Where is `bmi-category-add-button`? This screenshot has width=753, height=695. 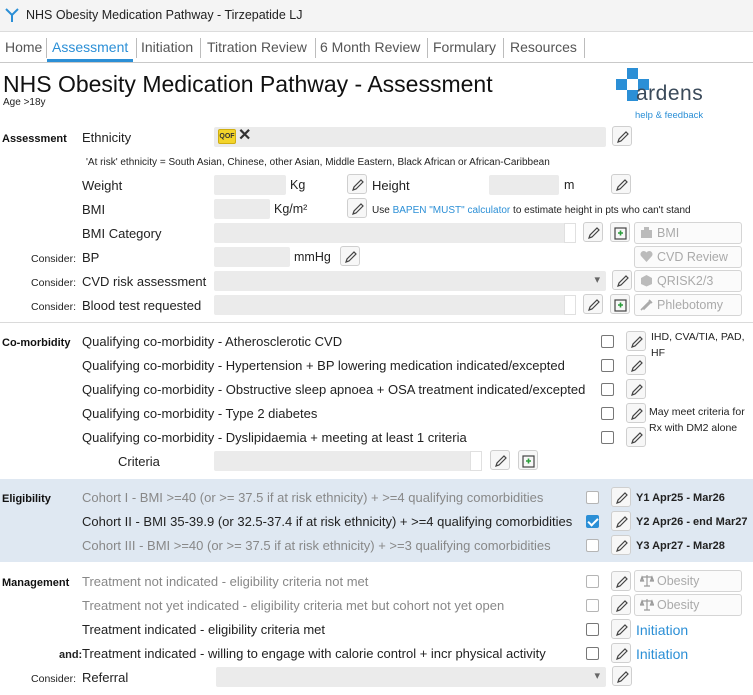
bmi-category-add-button is located at coordinates (620, 232).